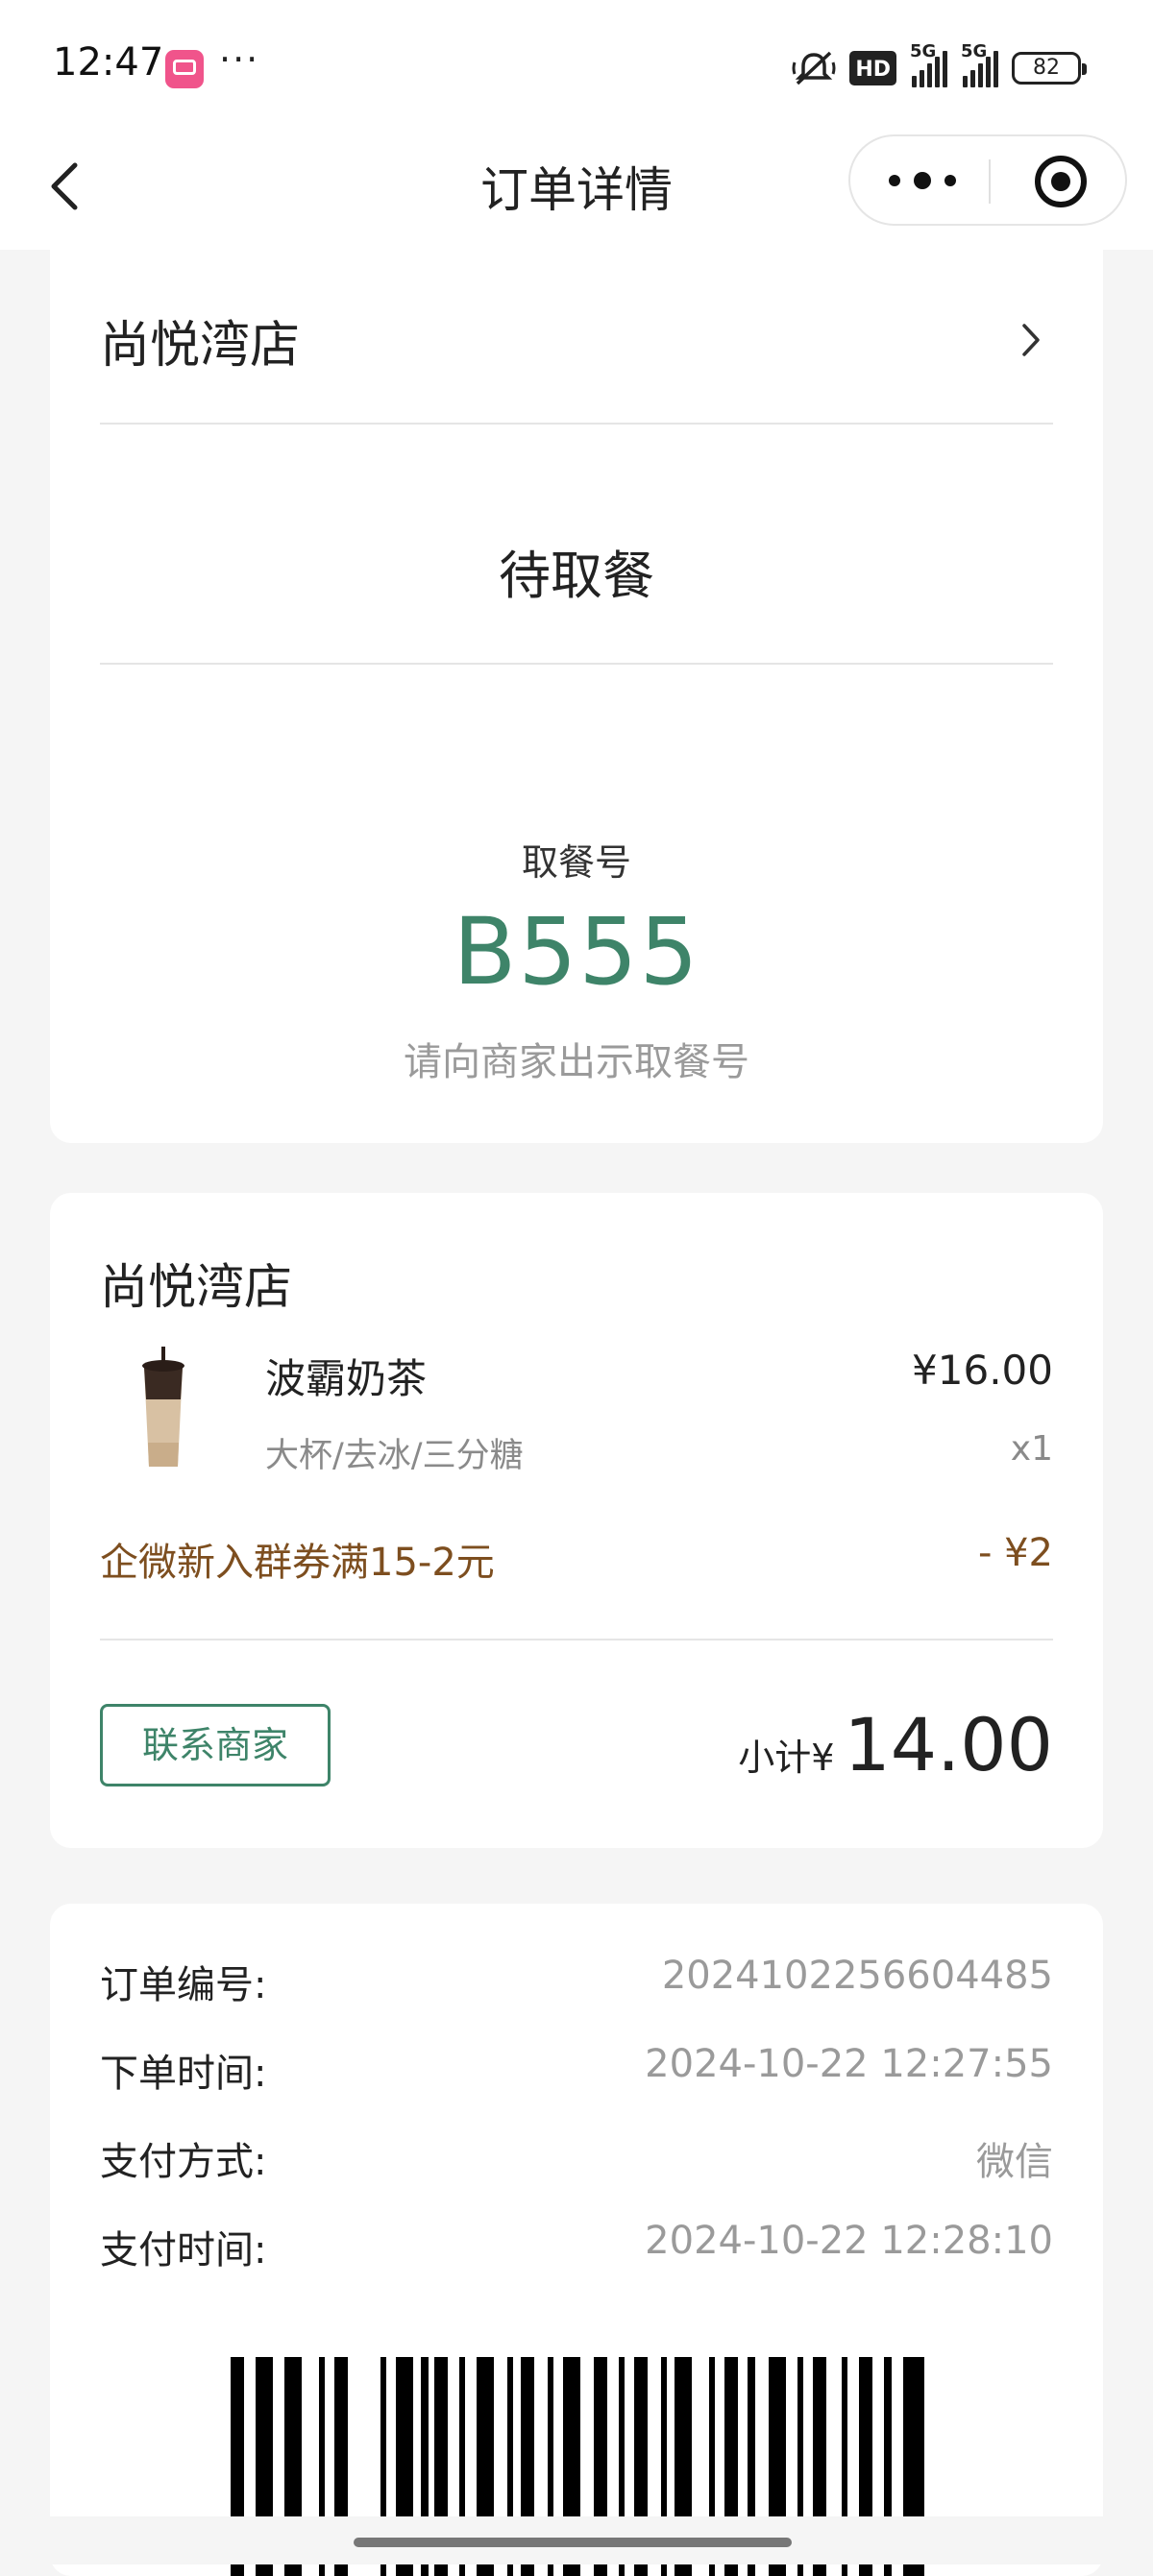 This screenshot has width=1153, height=2576. I want to click on info-value: 微信, so click(1015, 2162).